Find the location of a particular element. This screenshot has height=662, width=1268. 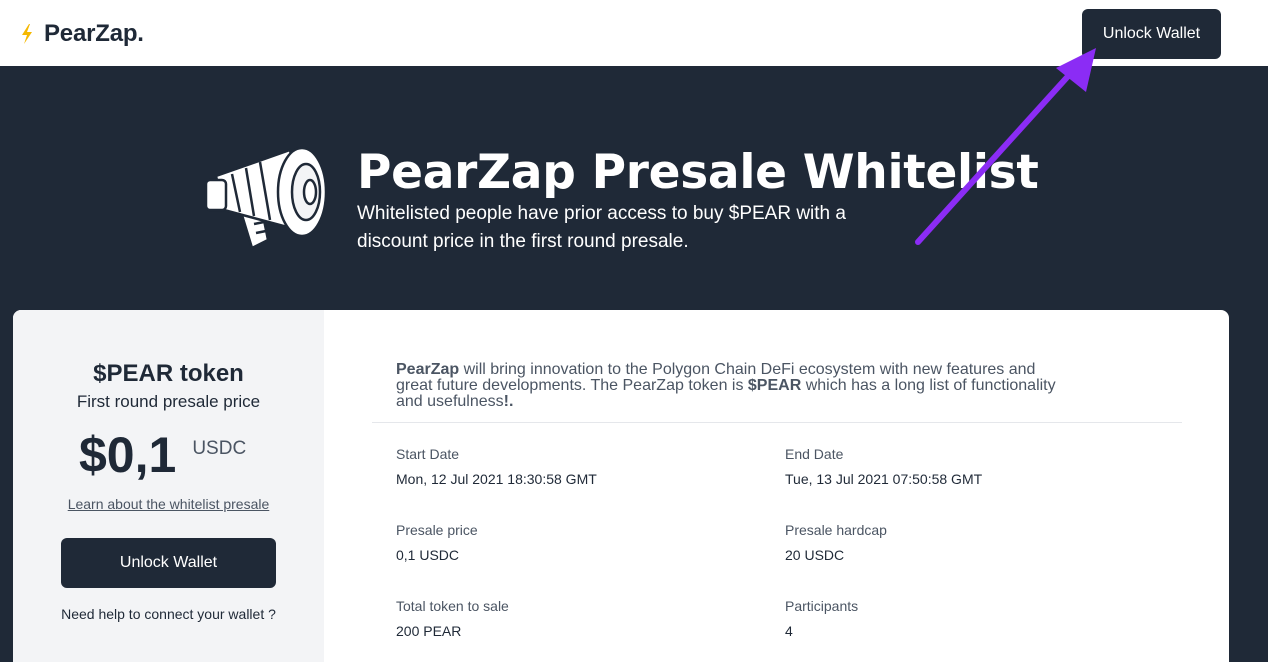

stat-presale-price: Presale price 0,1 USDC is located at coordinates (437, 542).